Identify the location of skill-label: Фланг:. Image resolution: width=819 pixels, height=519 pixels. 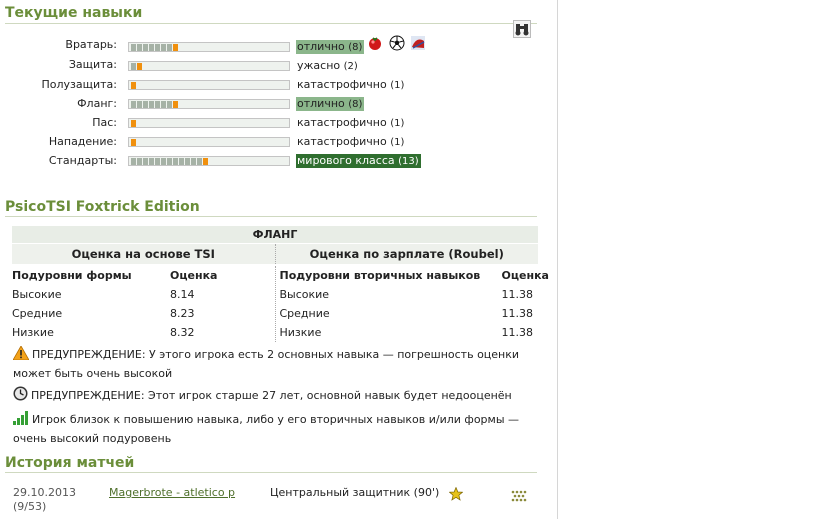
(97, 103).